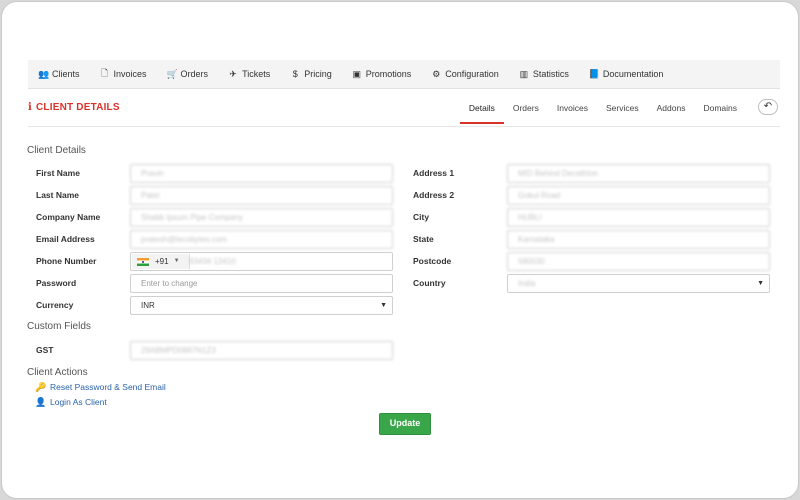  Describe the element at coordinates (638, 261) in the screenshot. I see `postcode-field: 580030` at that location.